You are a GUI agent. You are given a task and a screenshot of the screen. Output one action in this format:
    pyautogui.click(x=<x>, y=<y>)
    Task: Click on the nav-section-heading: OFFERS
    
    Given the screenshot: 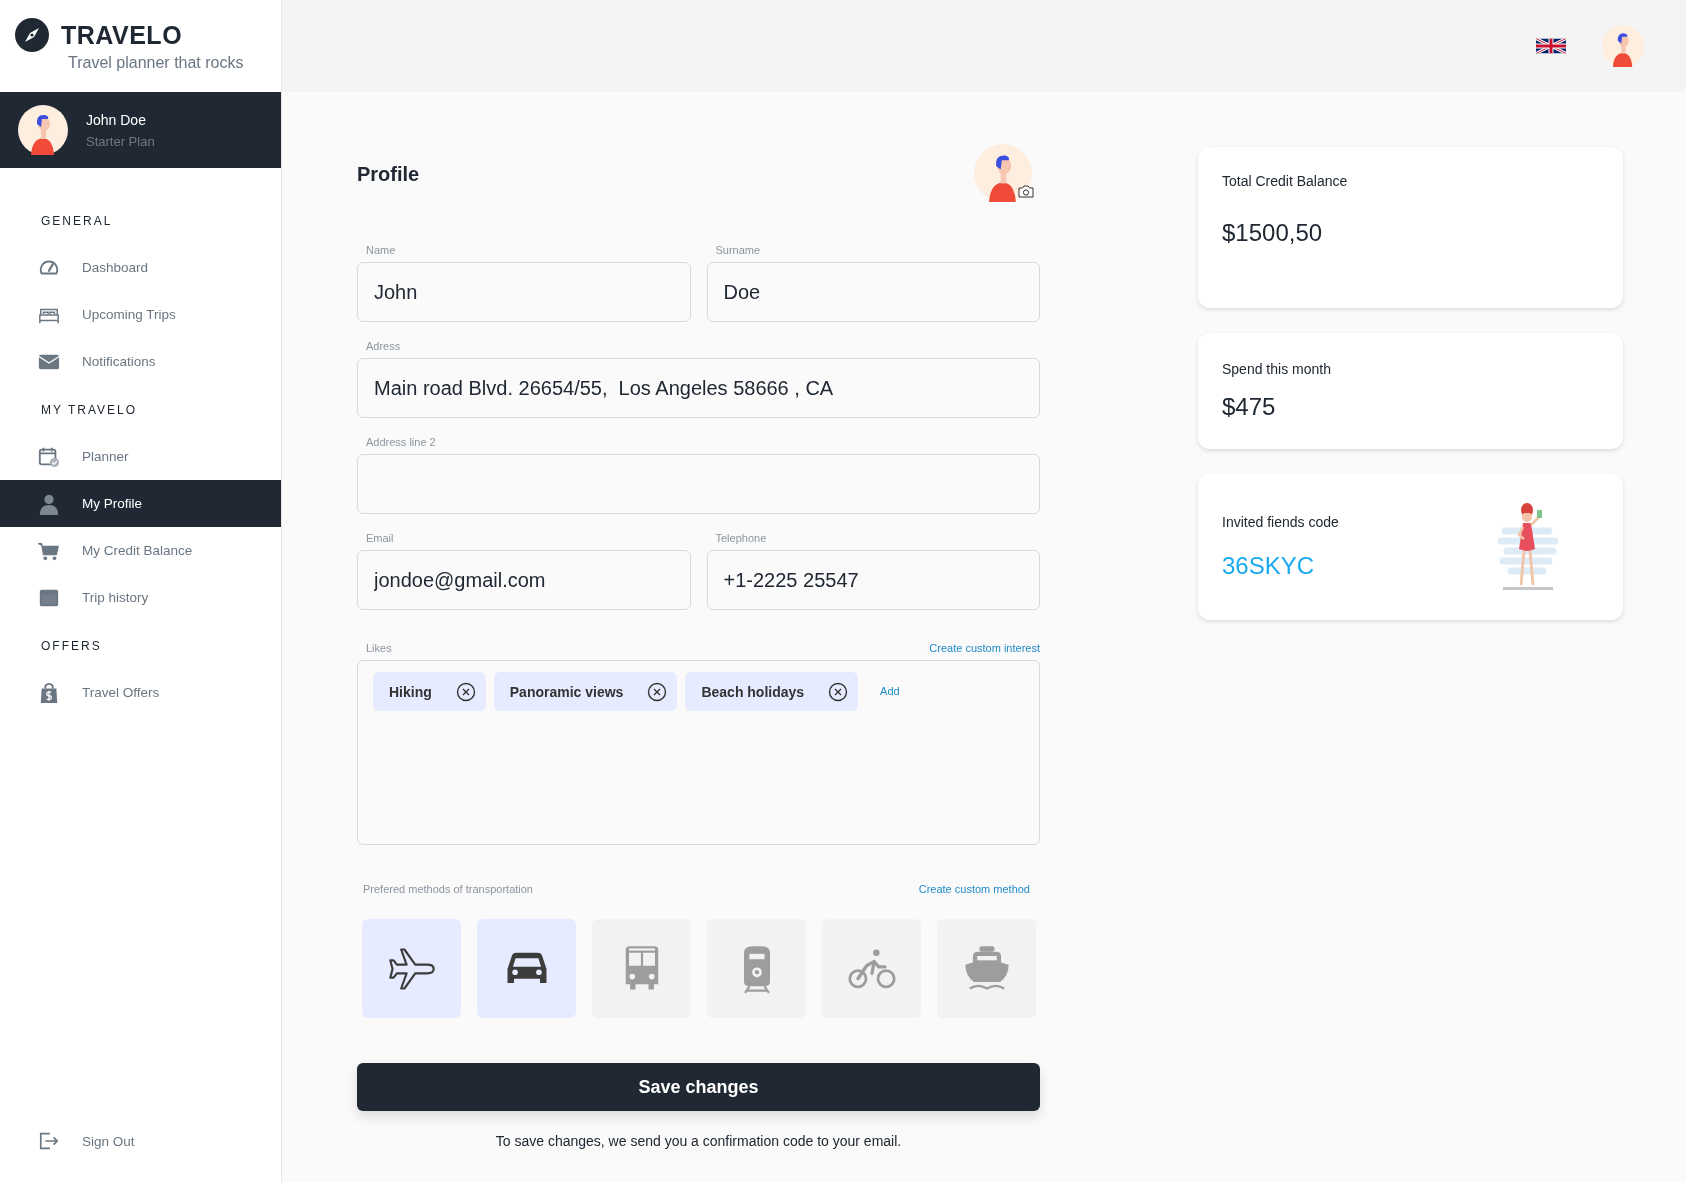 What is the action you would take?
    pyautogui.click(x=71, y=646)
    